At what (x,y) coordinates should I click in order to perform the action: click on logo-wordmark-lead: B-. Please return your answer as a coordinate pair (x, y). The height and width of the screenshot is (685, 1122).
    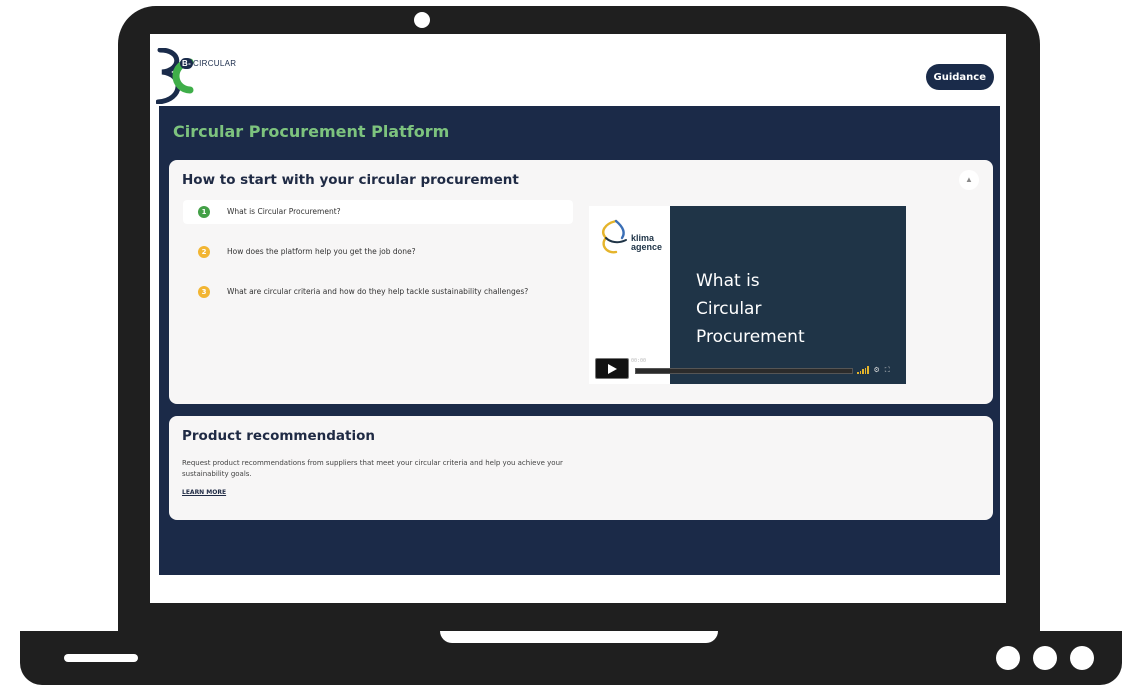
    Looking at the image, I should click on (187, 63).